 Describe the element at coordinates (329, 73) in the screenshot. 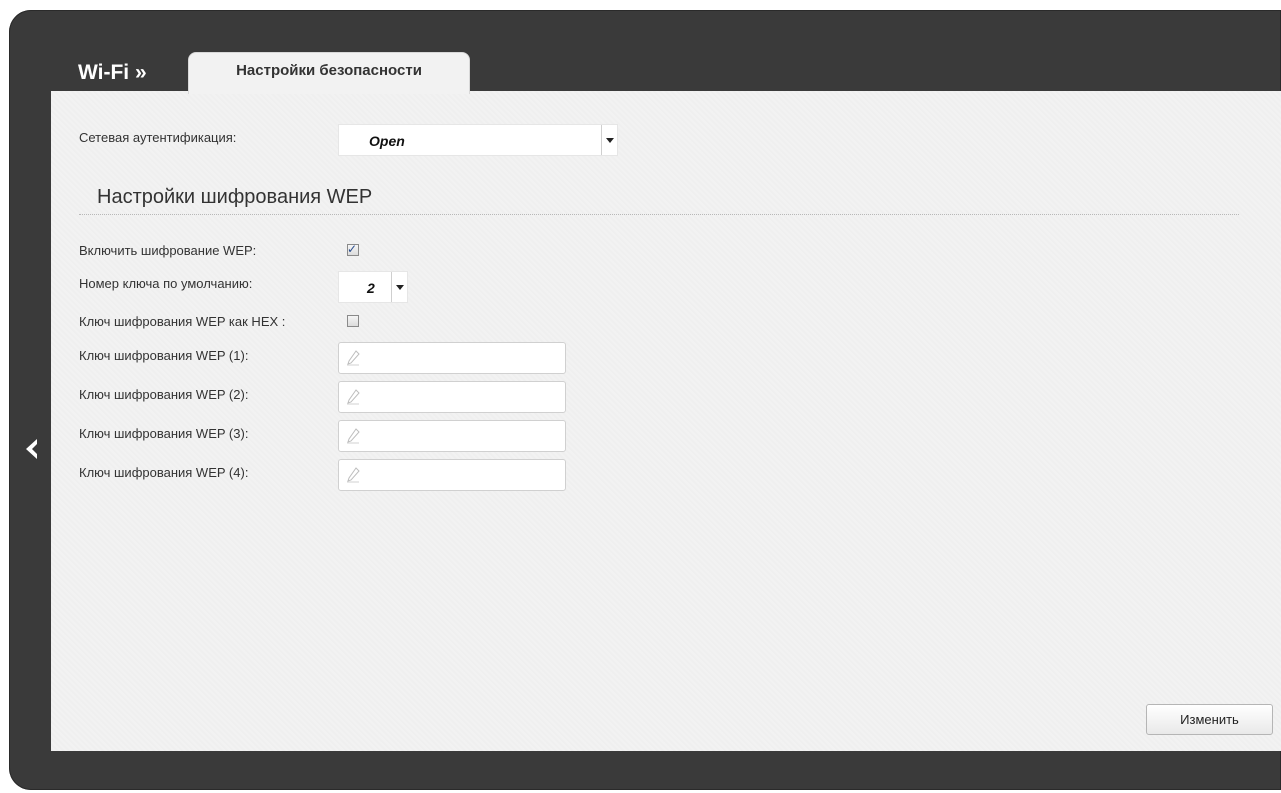

I see `tab-security-settings: Настройки безопасности` at that location.